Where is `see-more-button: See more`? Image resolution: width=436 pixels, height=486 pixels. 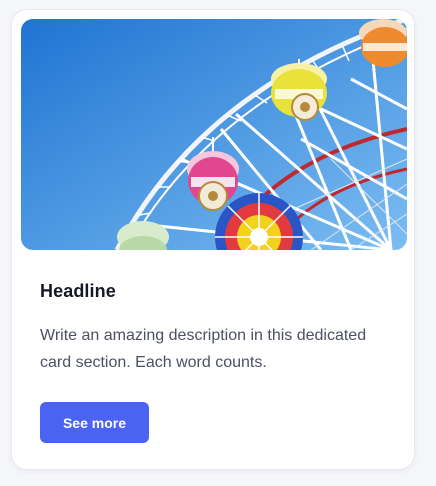 see-more-button: See more is located at coordinates (94, 422).